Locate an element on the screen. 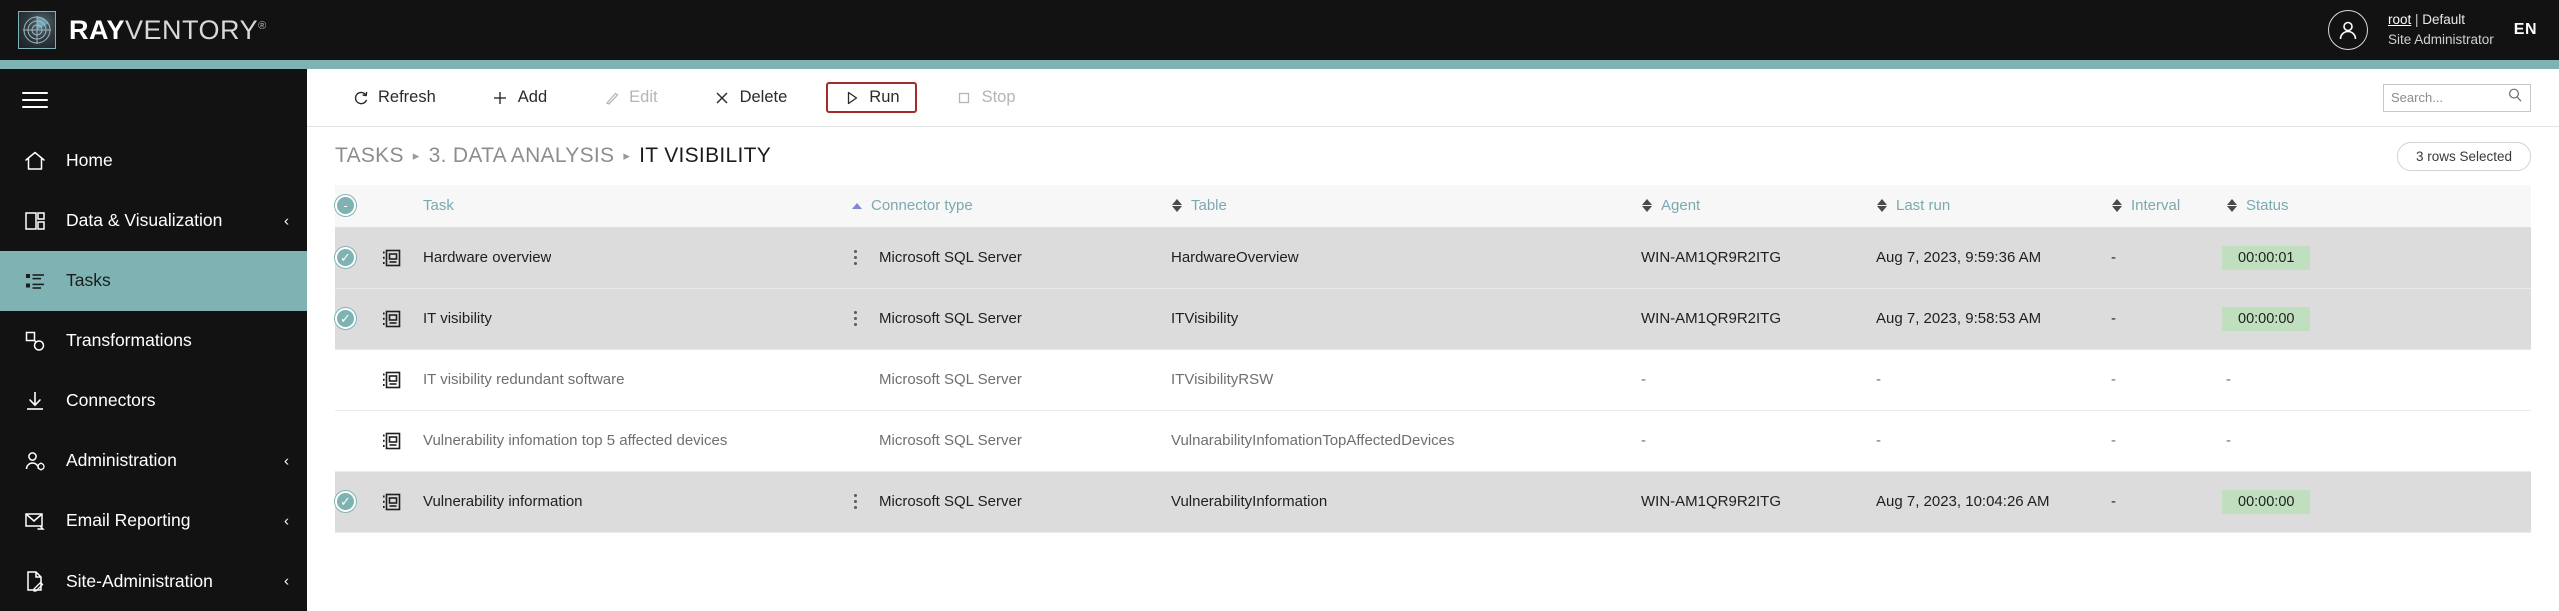 The width and height of the screenshot is (2559, 611). cell-agent-value: WIN-AM1QR9R2ITG is located at coordinates (1711, 318).